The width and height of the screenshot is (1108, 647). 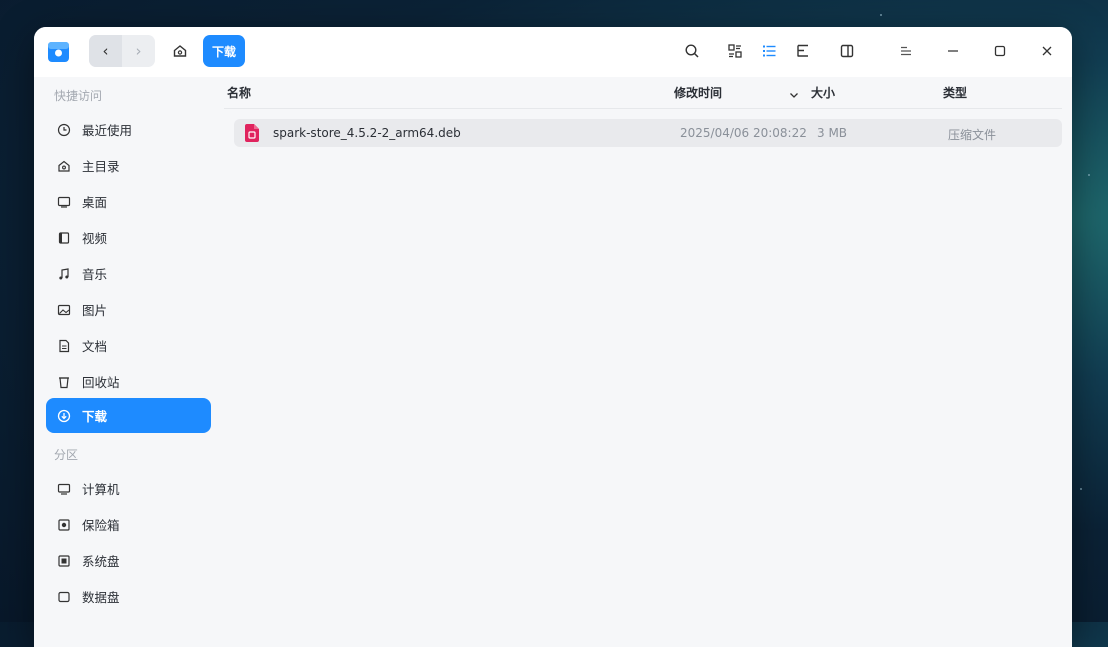 I want to click on sidebar-item-home: 主目录, so click(x=128, y=165).